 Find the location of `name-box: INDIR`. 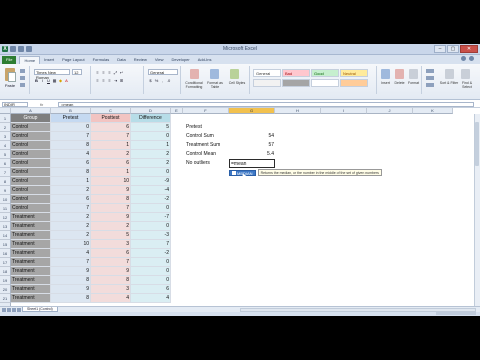

name-box: INDIR is located at coordinates (15, 104).